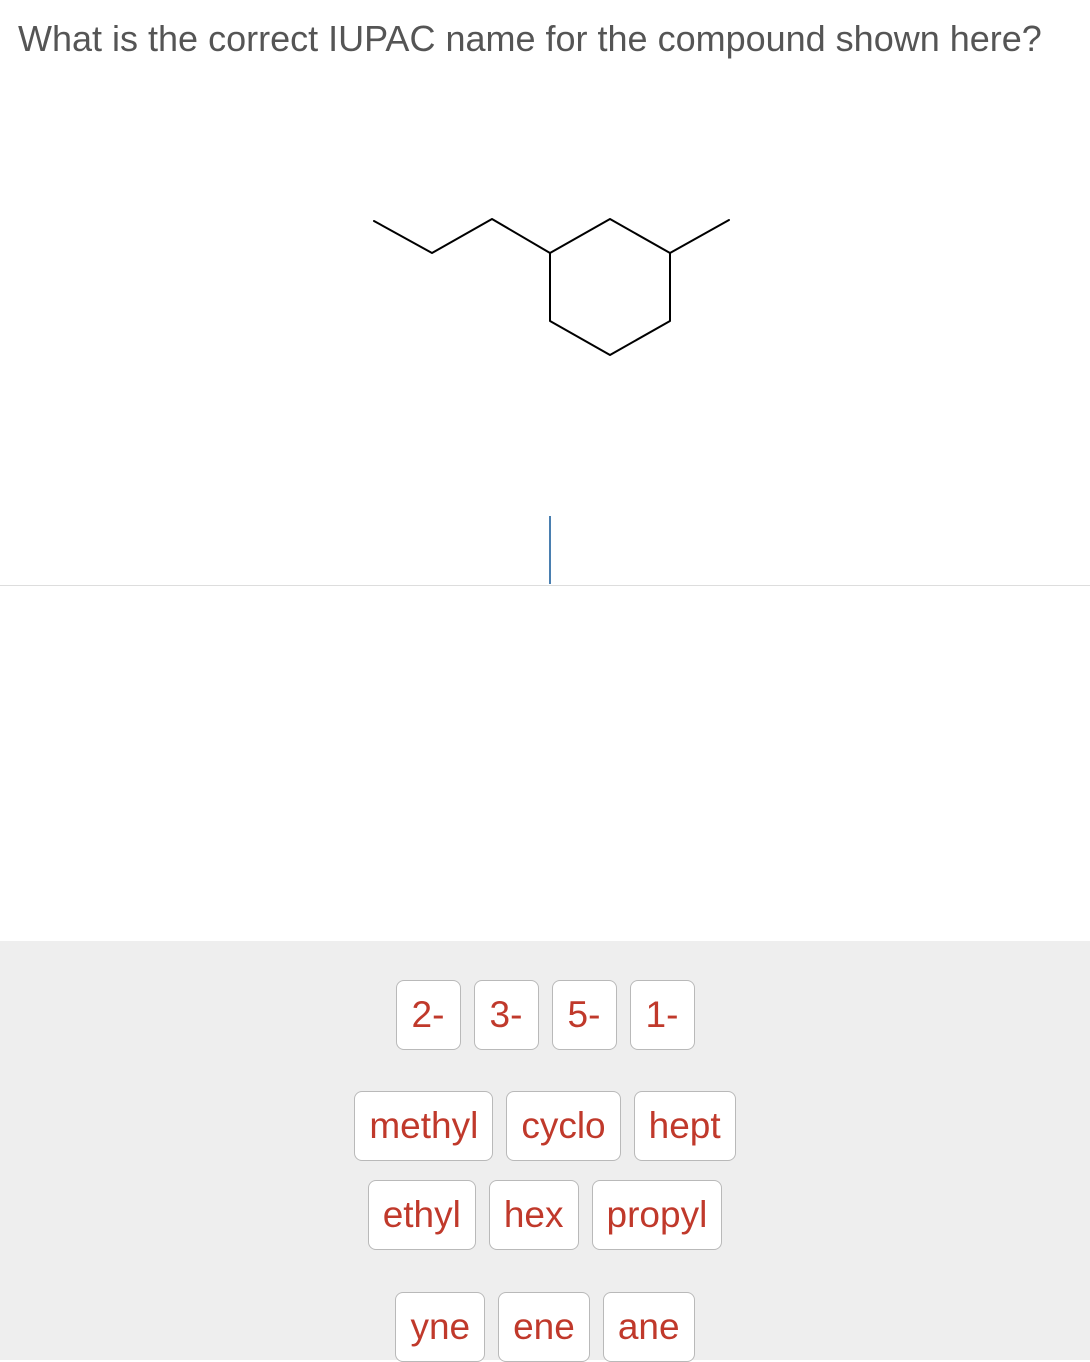  I want to click on parent-row: ethyl hex propyl, so click(545, 1215).